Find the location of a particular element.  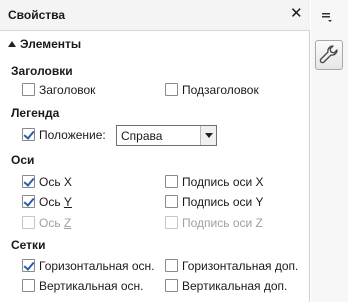

v-minor-grid-checkbox: Вертикальная доп. is located at coordinates (226, 287).